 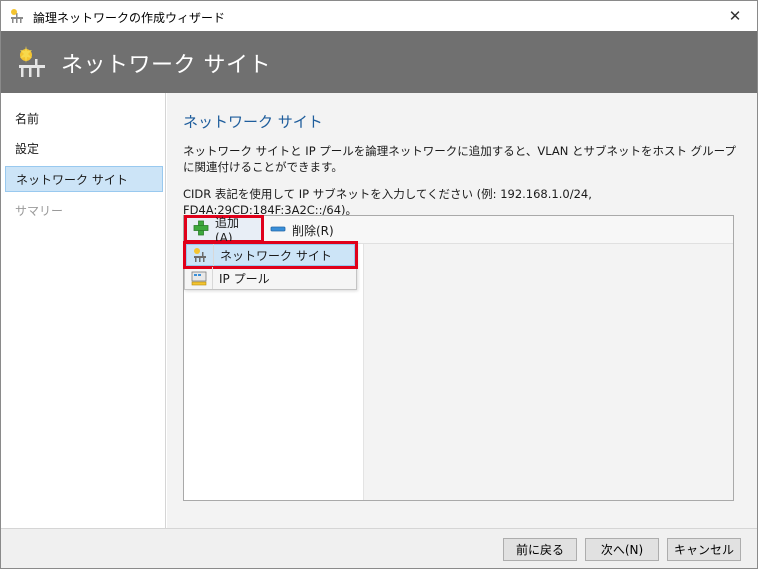 What do you see at coordinates (622, 549) in the screenshot?
I see `next-button: 次へ(N)` at bounding box center [622, 549].